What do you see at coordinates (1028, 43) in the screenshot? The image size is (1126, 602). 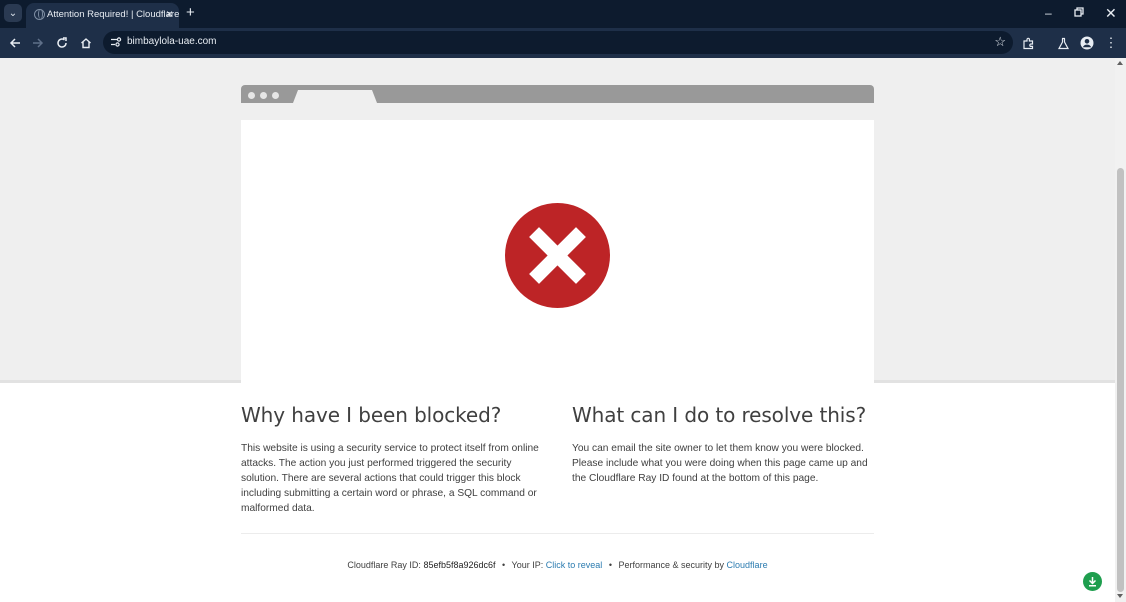 I see `extensions-icon` at bounding box center [1028, 43].